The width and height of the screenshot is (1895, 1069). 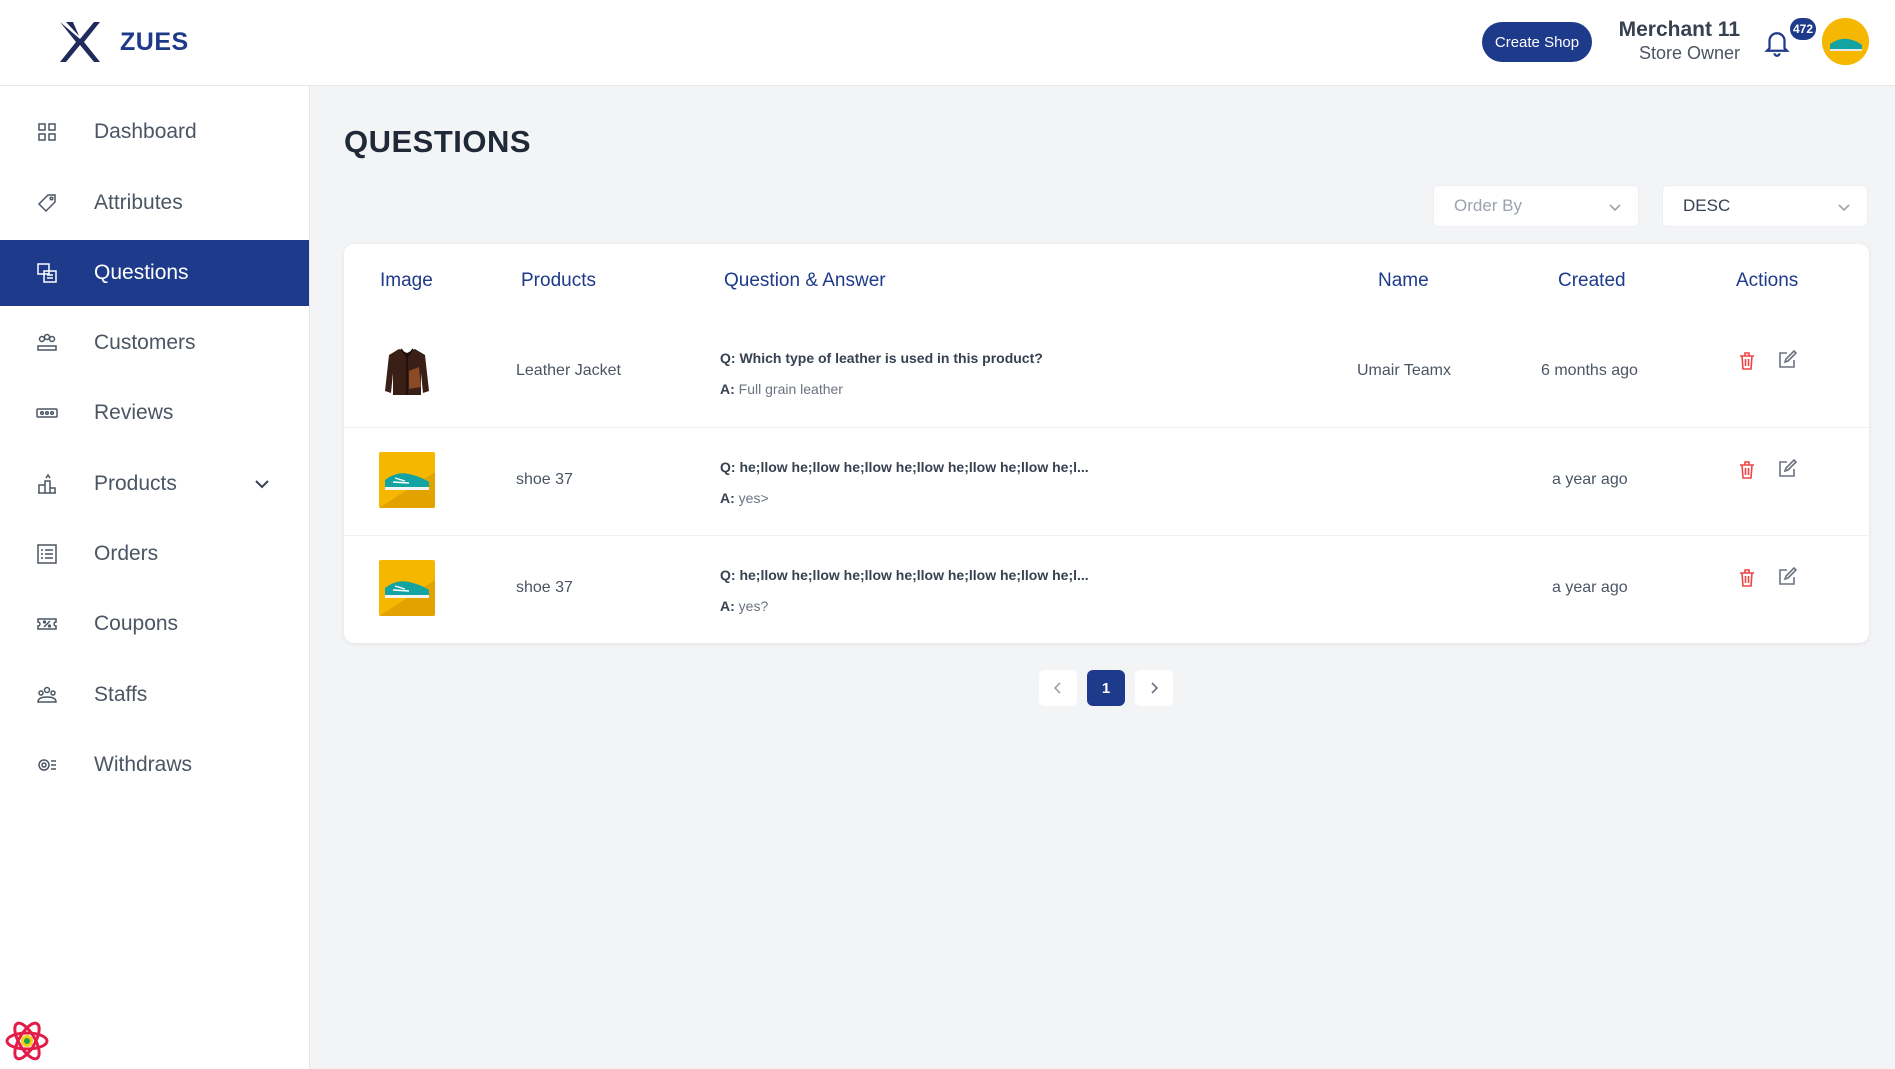 What do you see at coordinates (1707, 205) in the screenshot?
I see `sort-direction-value: DESC` at bounding box center [1707, 205].